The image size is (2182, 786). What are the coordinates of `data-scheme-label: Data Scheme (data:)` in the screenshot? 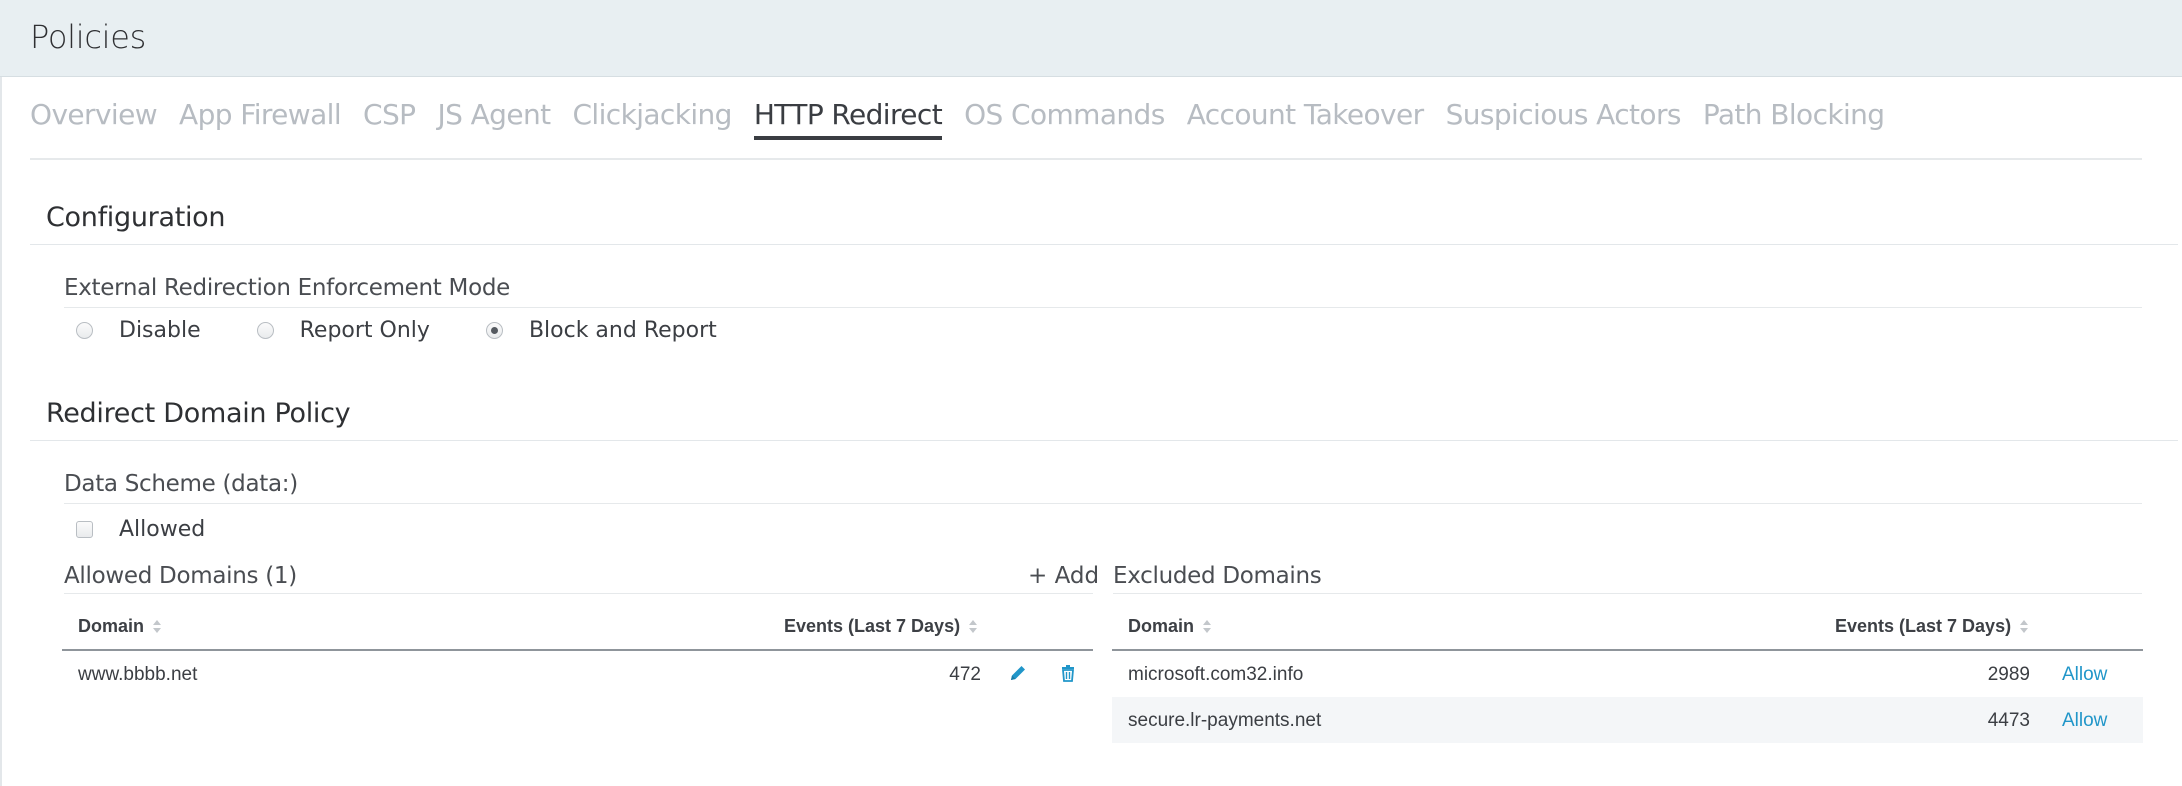 It's located at (181, 484).